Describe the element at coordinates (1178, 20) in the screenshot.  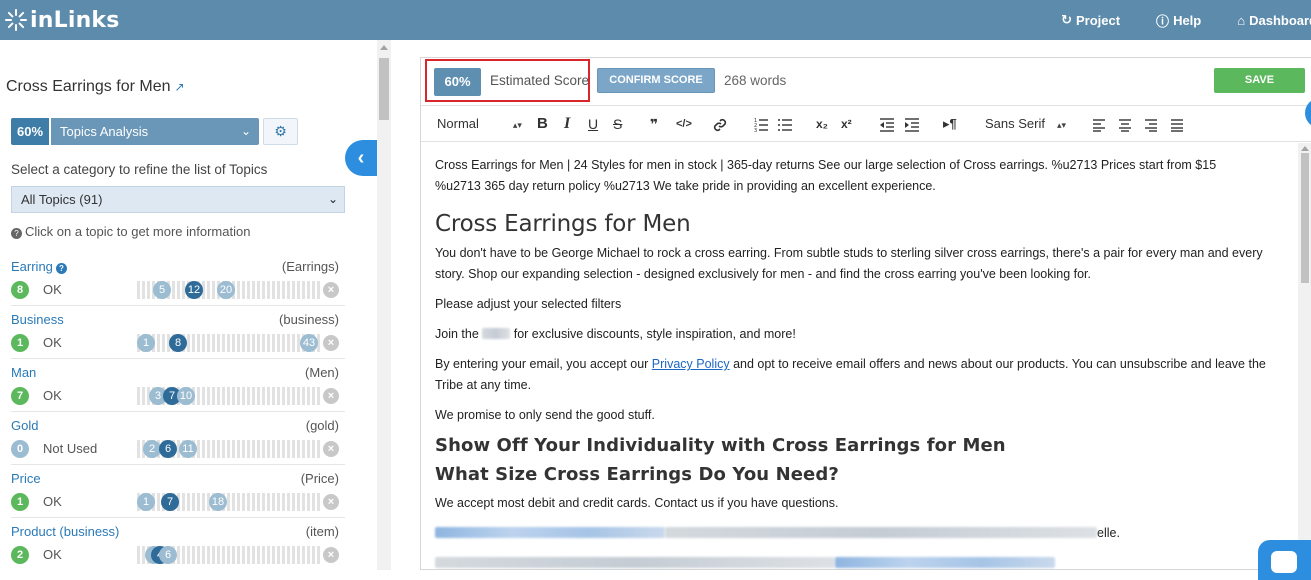
I see `nav-help-link: ⓘ Help` at that location.